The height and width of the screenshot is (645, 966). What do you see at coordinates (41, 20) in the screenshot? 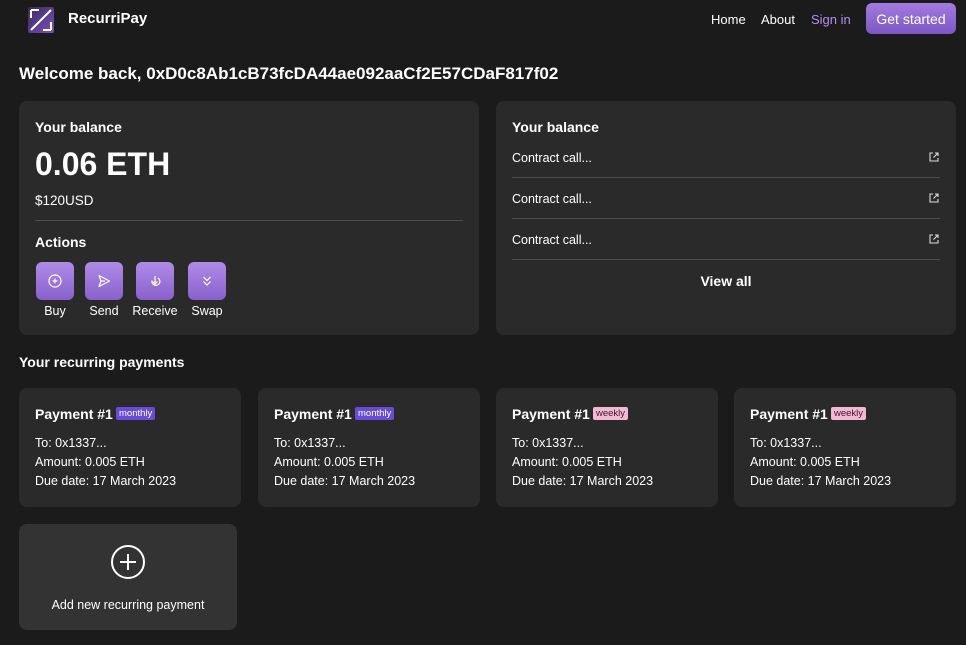
I see `recurripay-logo-icon` at bounding box center [41, 20].